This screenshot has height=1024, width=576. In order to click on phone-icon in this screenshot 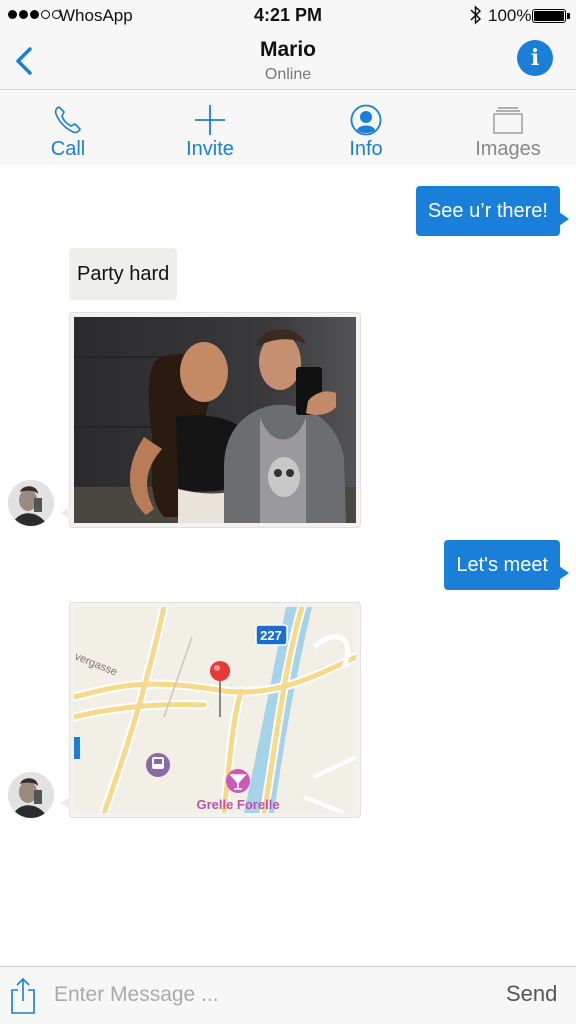, I will do `click(67, 120)`.